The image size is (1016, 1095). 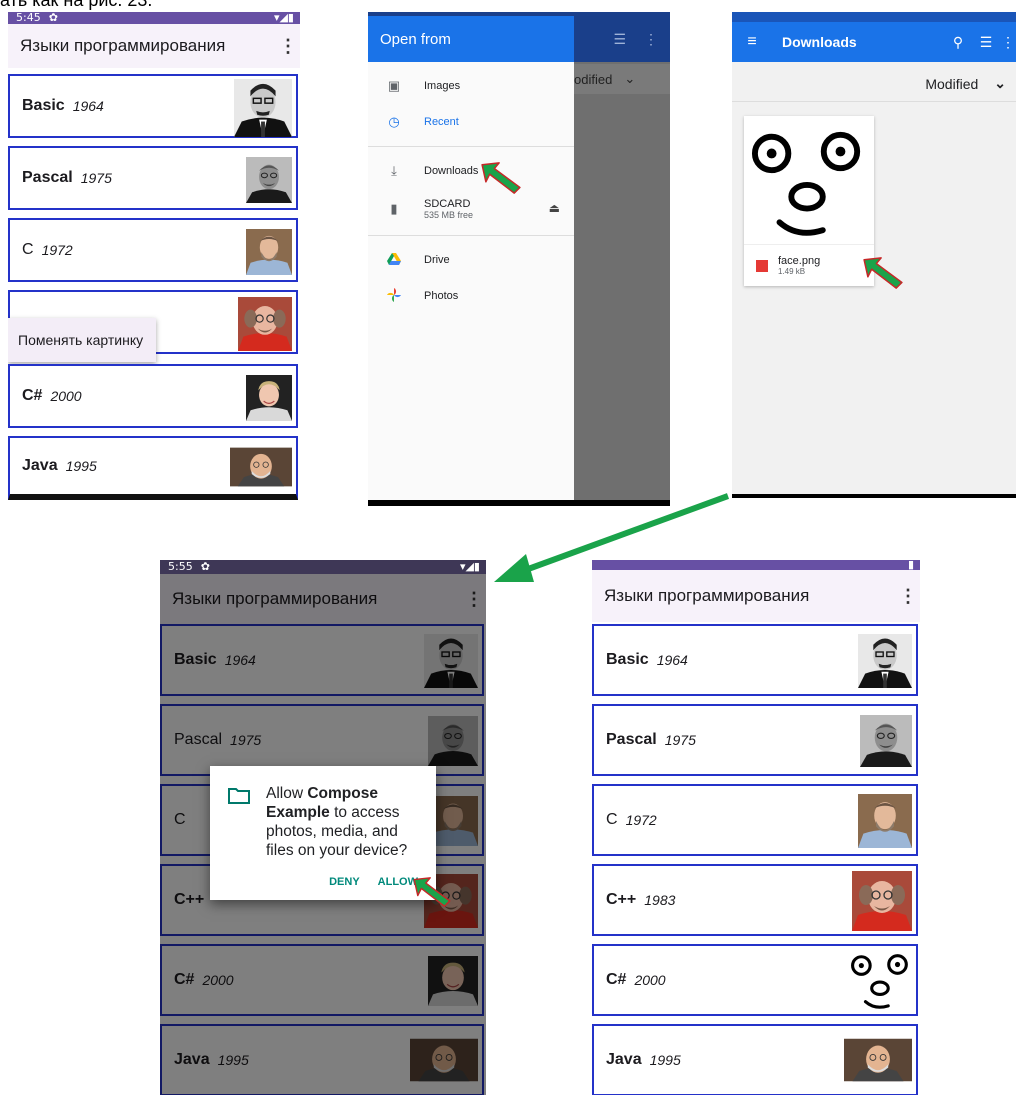 I want to click on downloads-title: Downloads, so click(x=819, y=42).